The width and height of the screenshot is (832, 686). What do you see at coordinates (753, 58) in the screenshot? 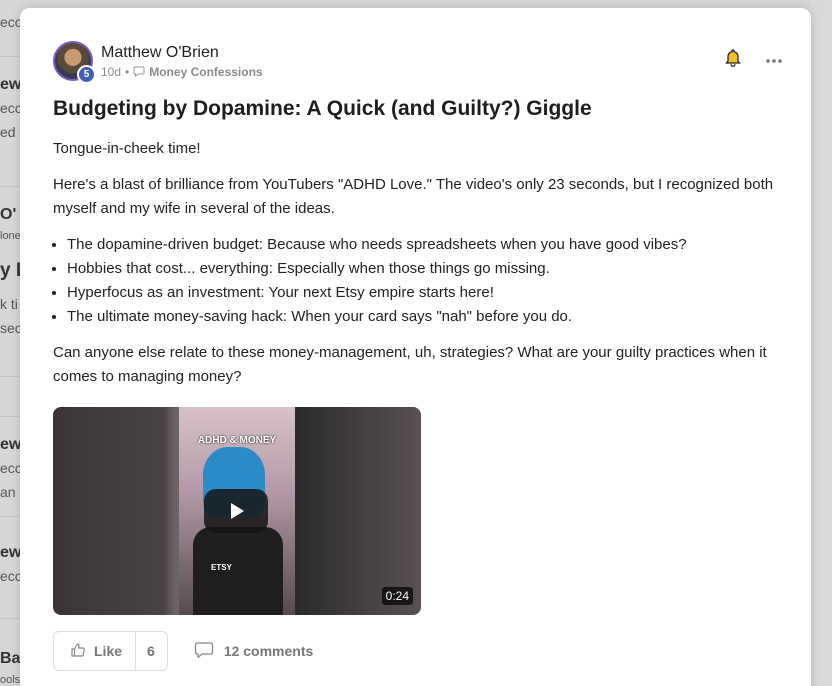
I see `post-actions-top` at bounding box center [753, 58].